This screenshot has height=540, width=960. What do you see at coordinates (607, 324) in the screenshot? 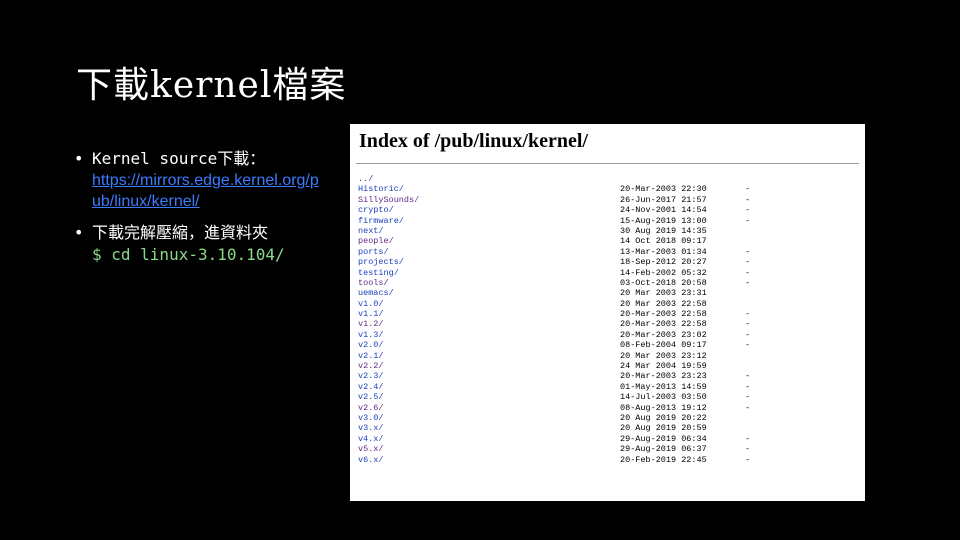
I see `table-row: v1.2/20-Mar-2003 22:58 -` at bounding box center [607, 324].